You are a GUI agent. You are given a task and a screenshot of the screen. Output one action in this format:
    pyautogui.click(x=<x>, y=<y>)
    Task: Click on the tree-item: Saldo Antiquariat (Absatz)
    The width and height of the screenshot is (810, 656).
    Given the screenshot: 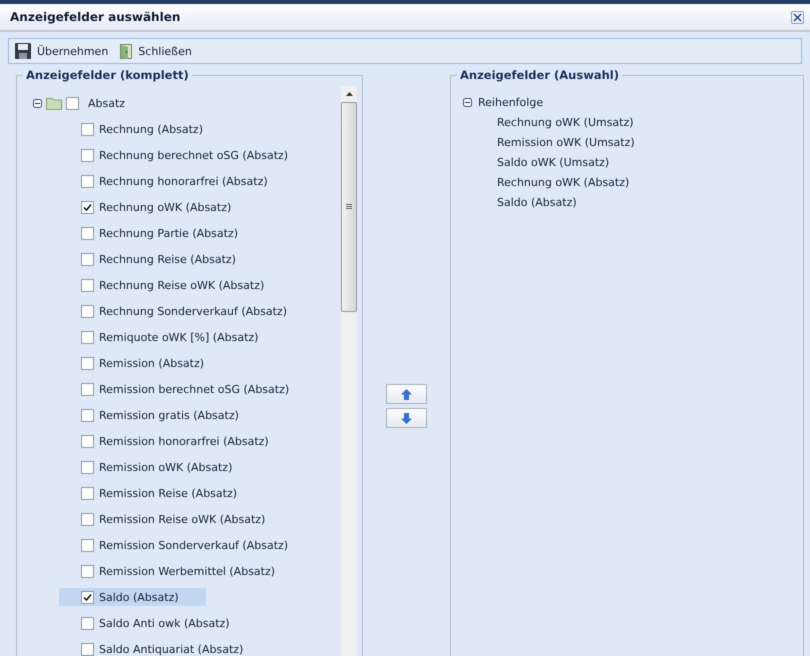 What is the action you would take?
    pyautogui.click(x=171, y=648)
    